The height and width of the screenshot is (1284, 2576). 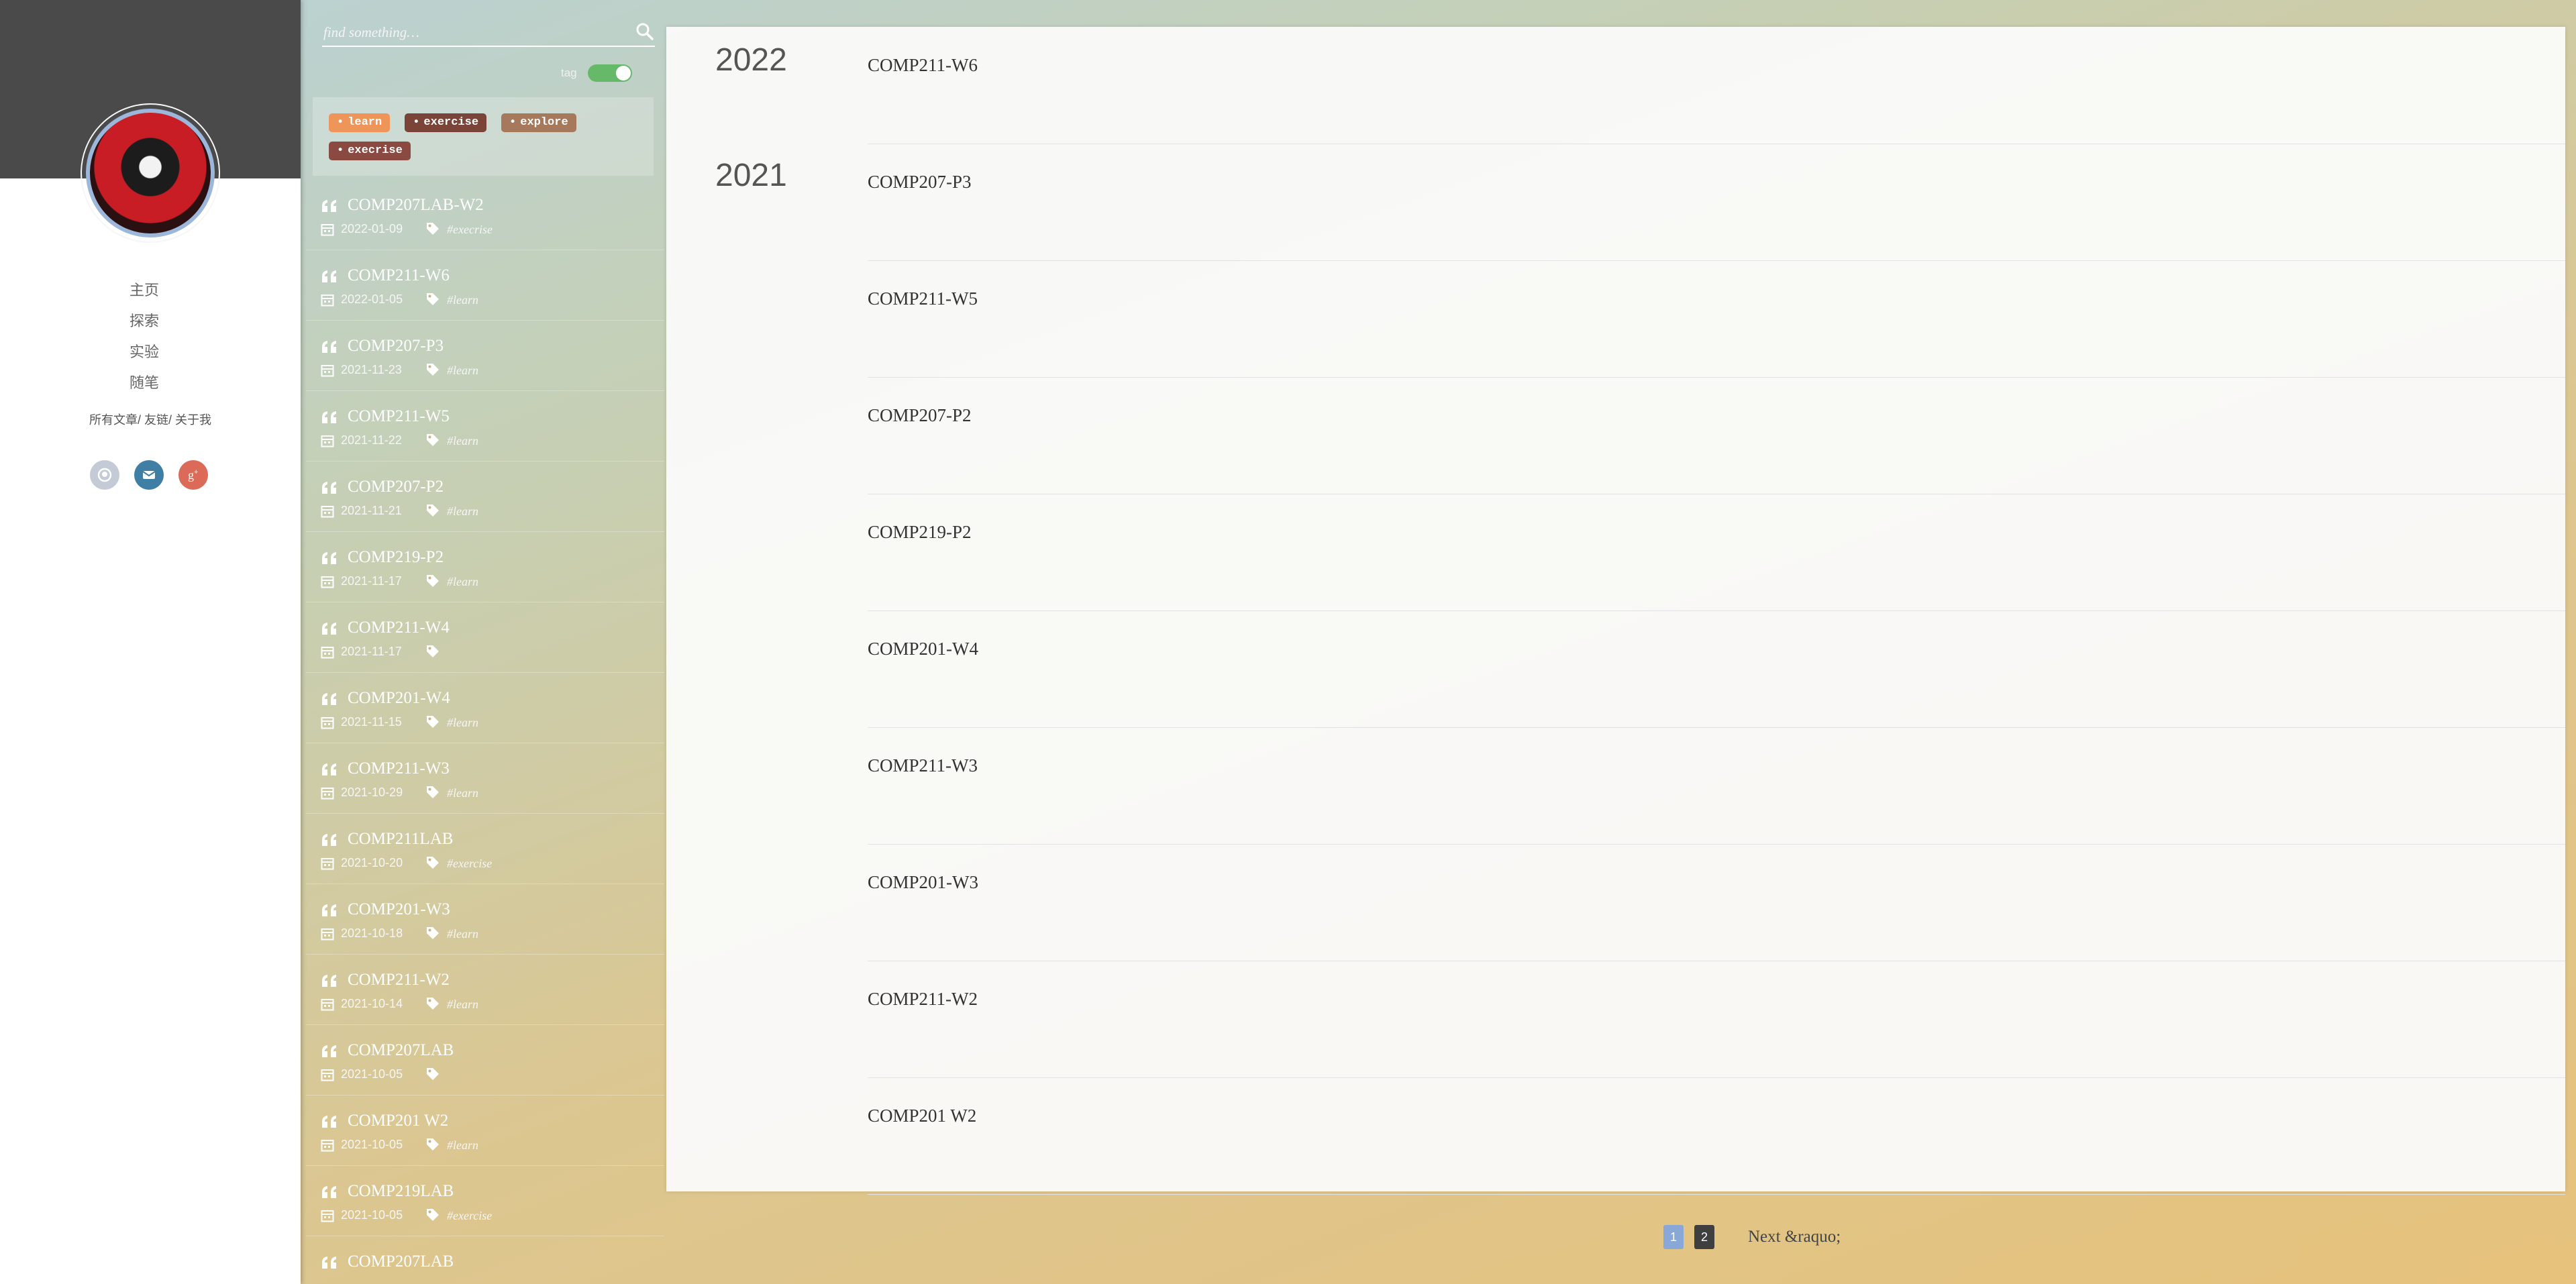 What do you see at coordinates (1716, 552) in the screenshot?
I see `archive-entry: COMP219-P2` at bounding box center [1716, 552].